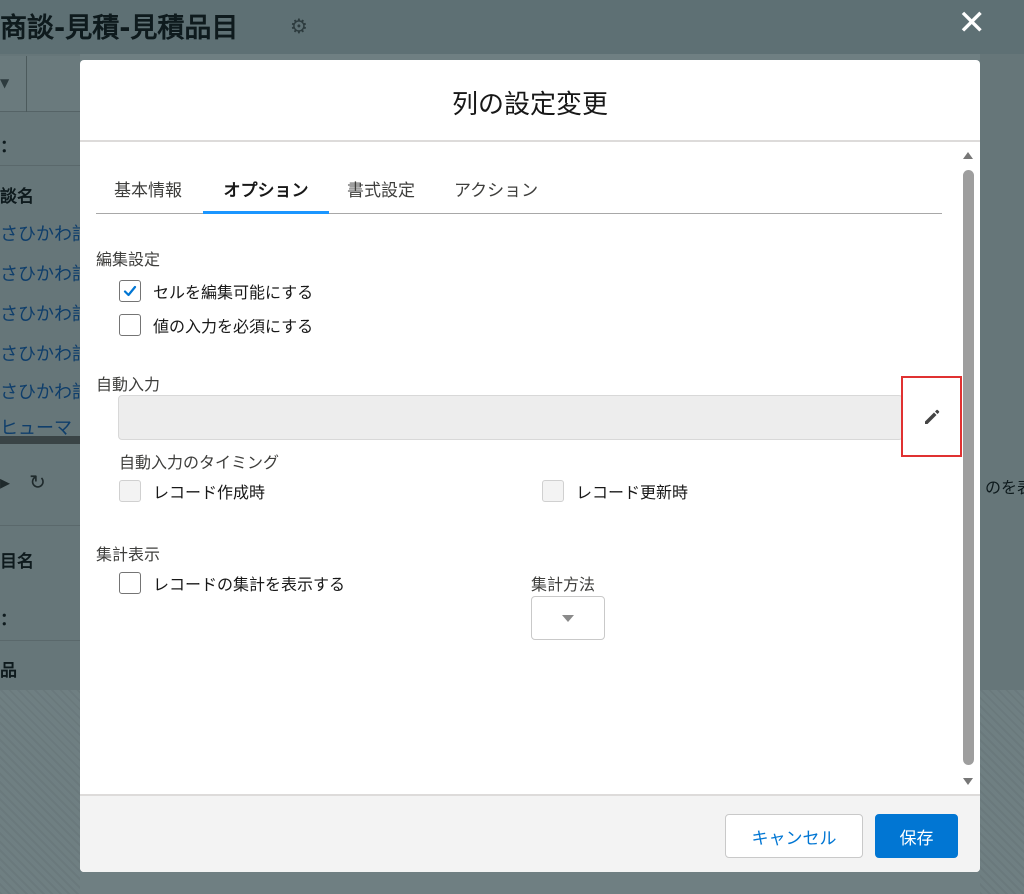 The width and height of the screenshot is (1024, 894). What do you see at coordinates (563, 584) in the screenshot?
I see `summary-method-label: 集計方法` at bounding box center [563, 584].